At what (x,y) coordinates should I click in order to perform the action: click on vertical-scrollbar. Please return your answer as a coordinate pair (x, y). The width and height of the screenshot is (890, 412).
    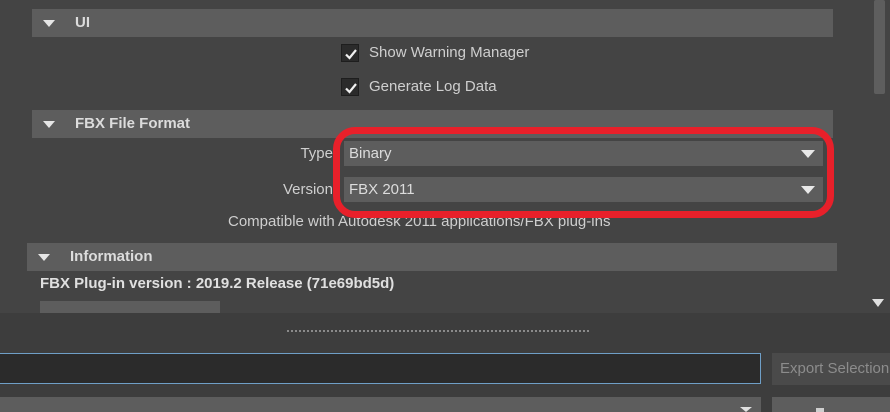
    Looking at the image, I should click on (878, 156).